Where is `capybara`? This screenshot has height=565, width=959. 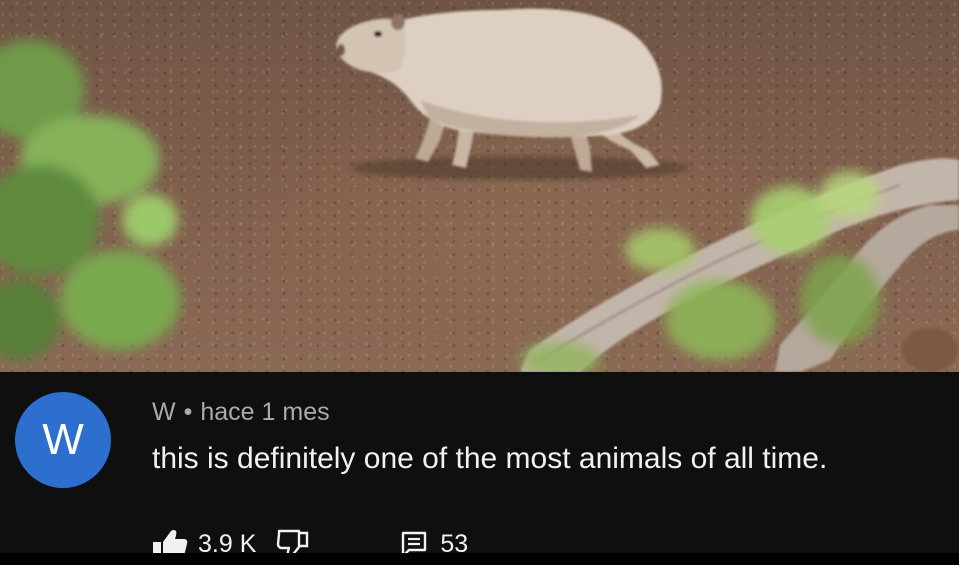
capybara is located at coordinates (499, 90).